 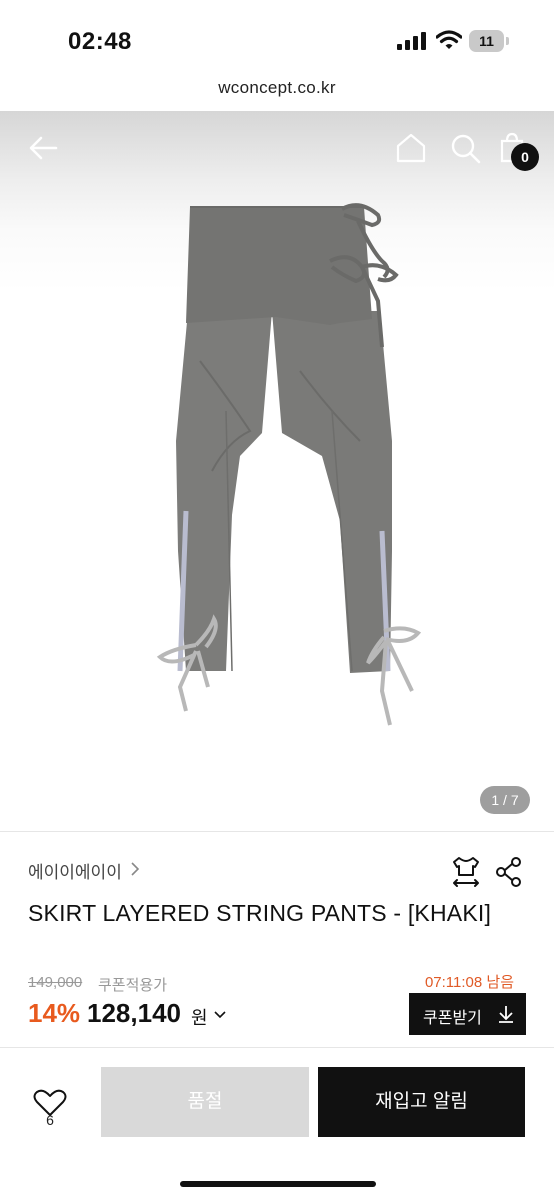 What do you see at coordinates (43, 148) in the screenshot?
I see `back-arrow-icon` at bounding box center [43, 148].